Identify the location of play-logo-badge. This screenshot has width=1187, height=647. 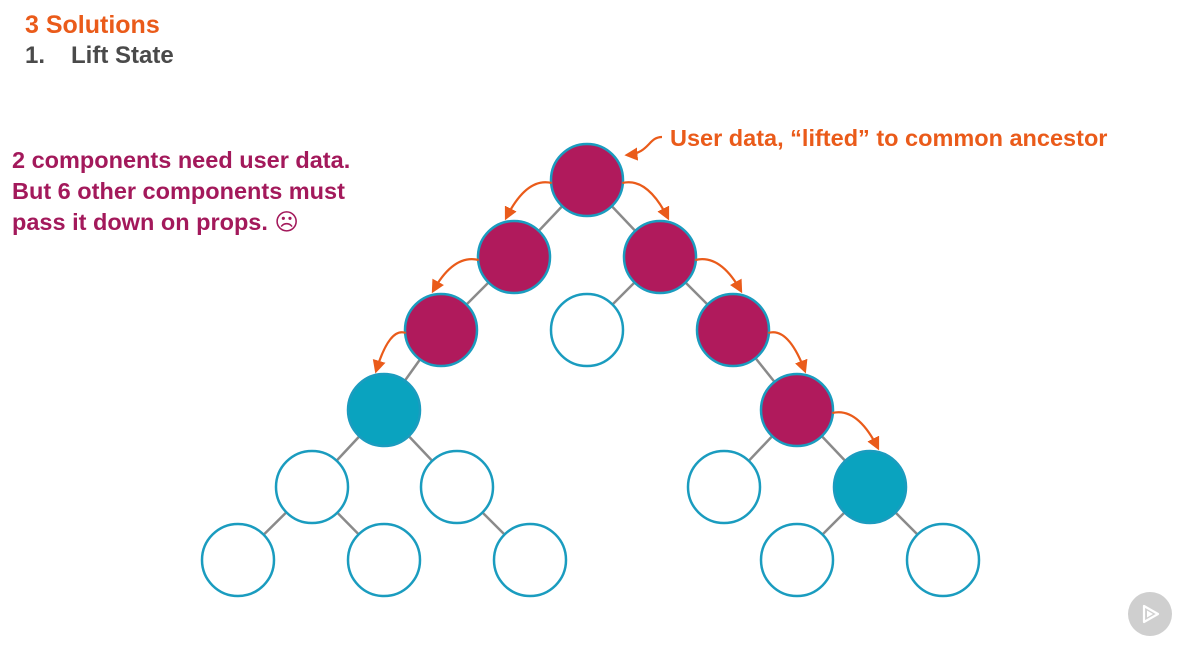
(1150, 614).